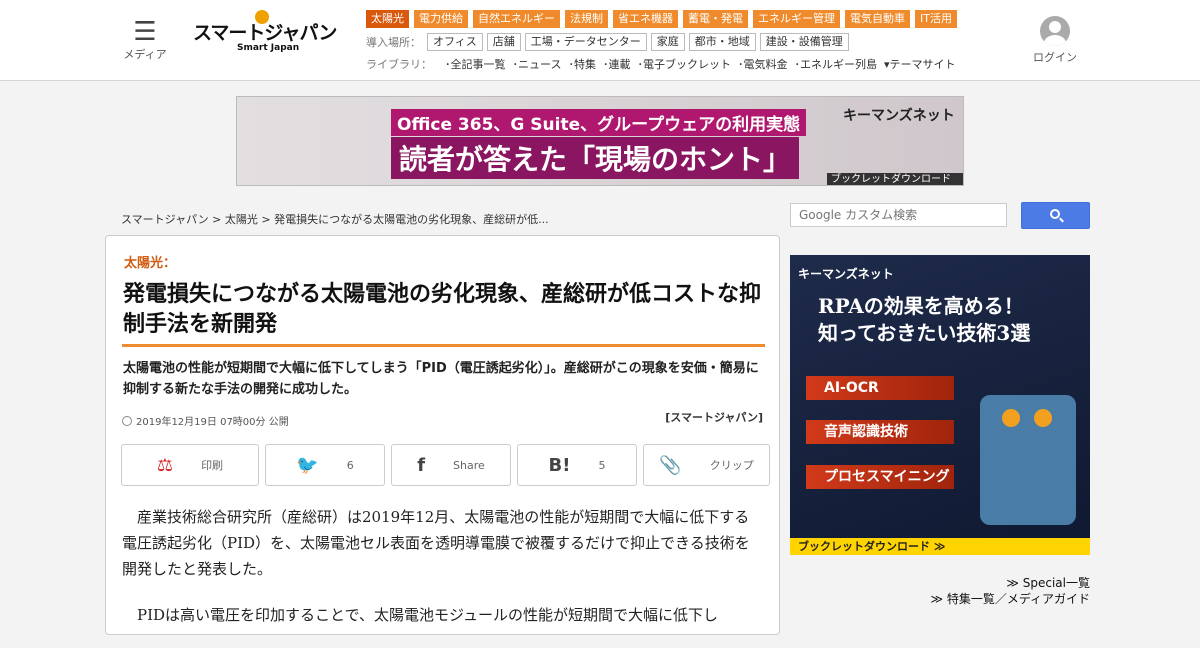 The width and height of the screenshot is (1200, 648). I want to click on search-button, so click(1055, 215).